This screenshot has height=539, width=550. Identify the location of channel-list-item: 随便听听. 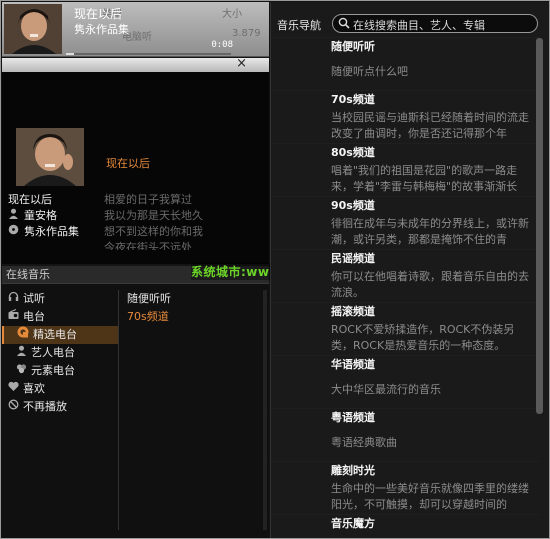
(191, 299).